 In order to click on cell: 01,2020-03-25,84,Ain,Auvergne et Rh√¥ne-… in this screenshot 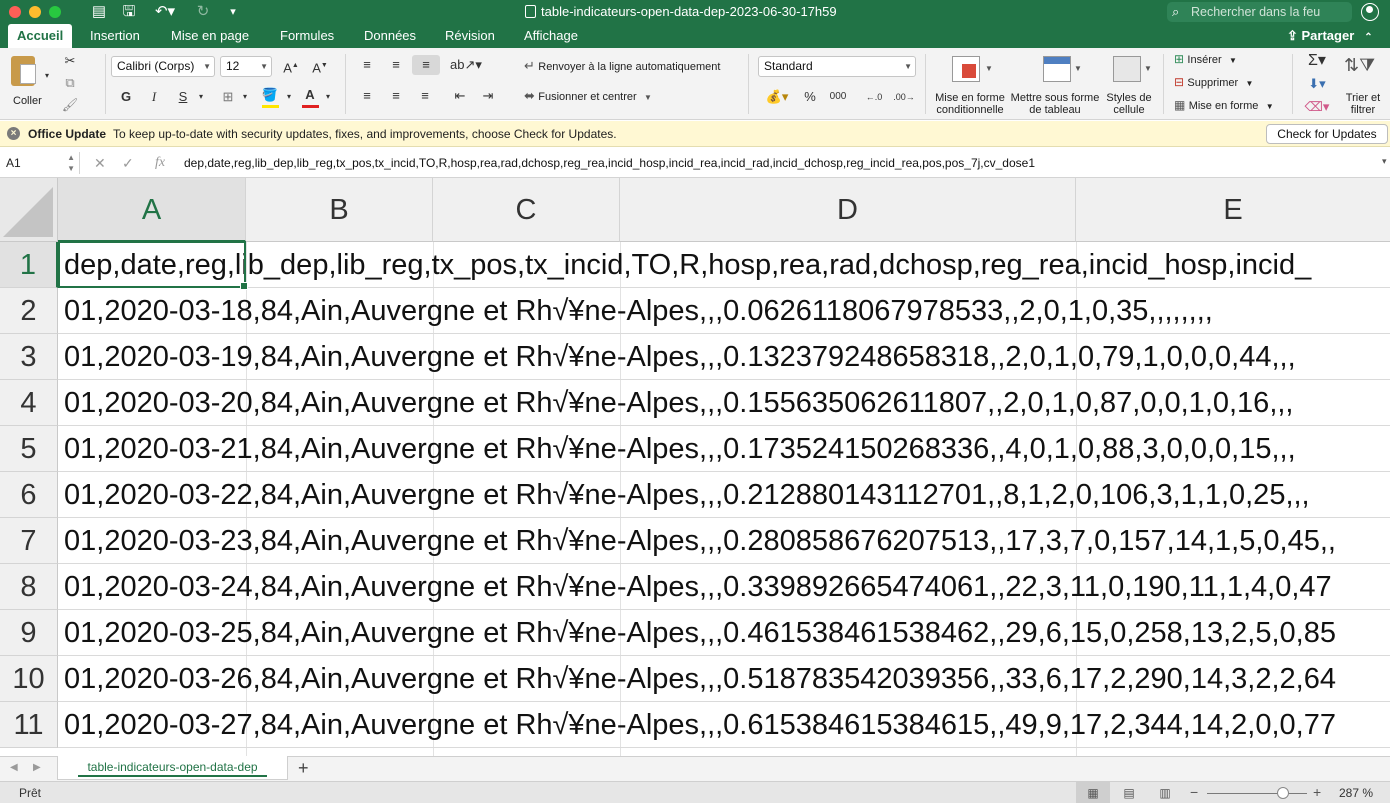, I will do `click(700, 633)`.